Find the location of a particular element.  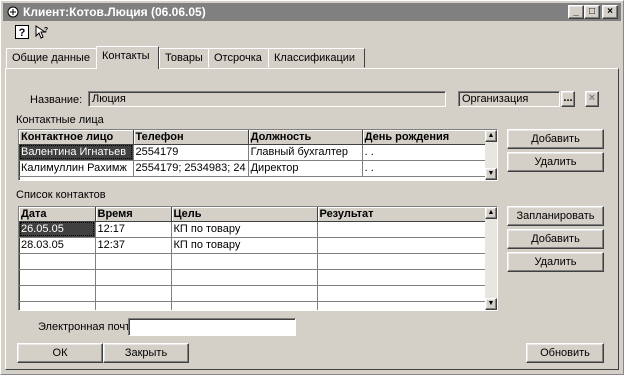

table-cell: 12:17 is located at coordinates (133, 229).